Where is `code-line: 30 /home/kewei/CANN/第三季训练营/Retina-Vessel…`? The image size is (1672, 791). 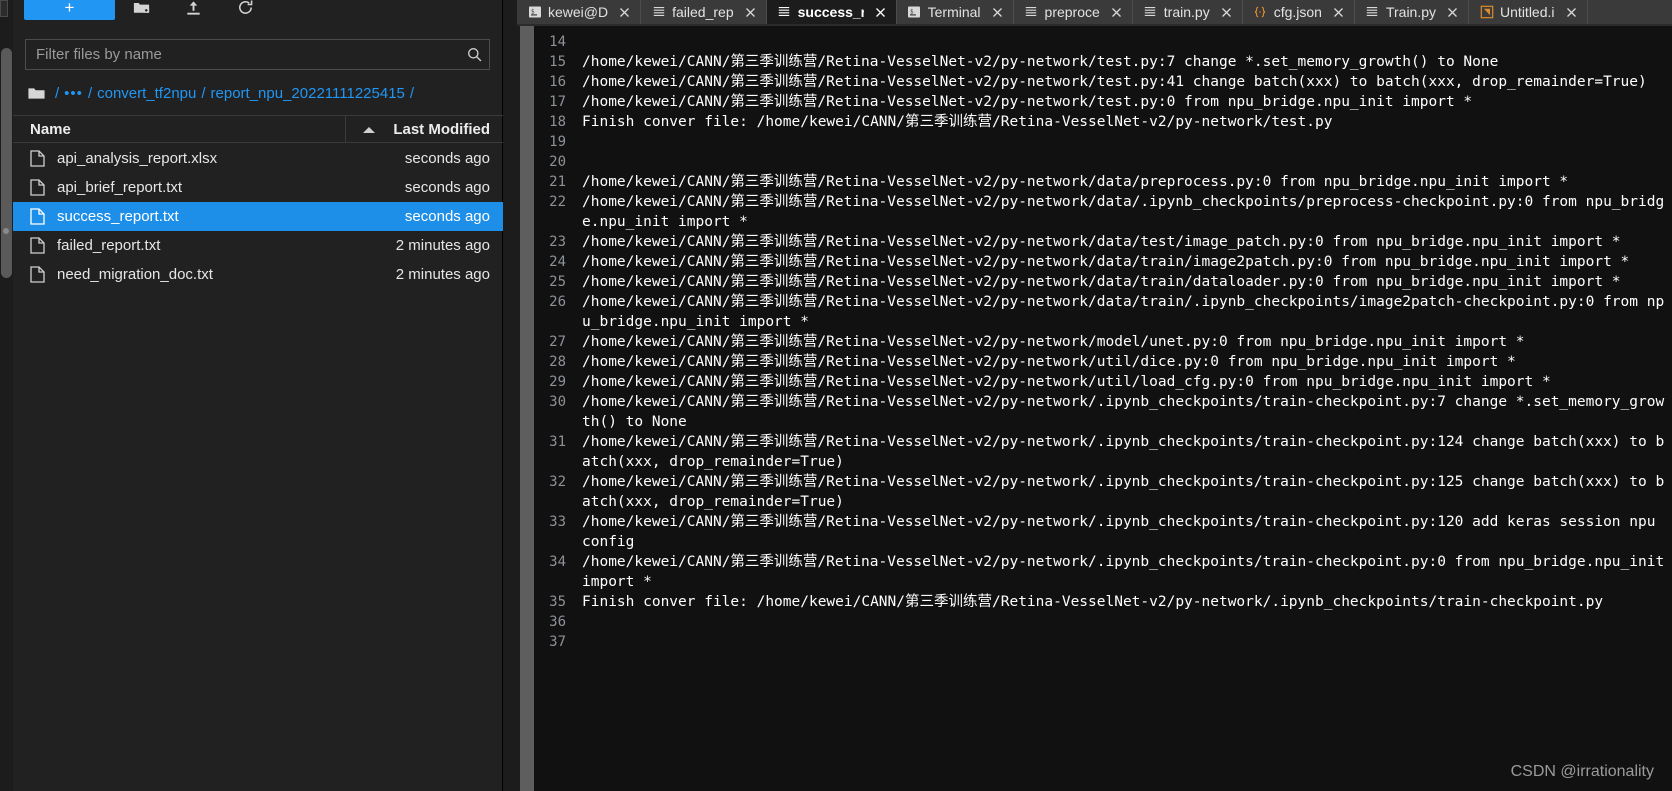 code-line: 30 /home/kewei/CANN/第三季训练营/Retina-Vessel… is located at coordinates (1103, 412).